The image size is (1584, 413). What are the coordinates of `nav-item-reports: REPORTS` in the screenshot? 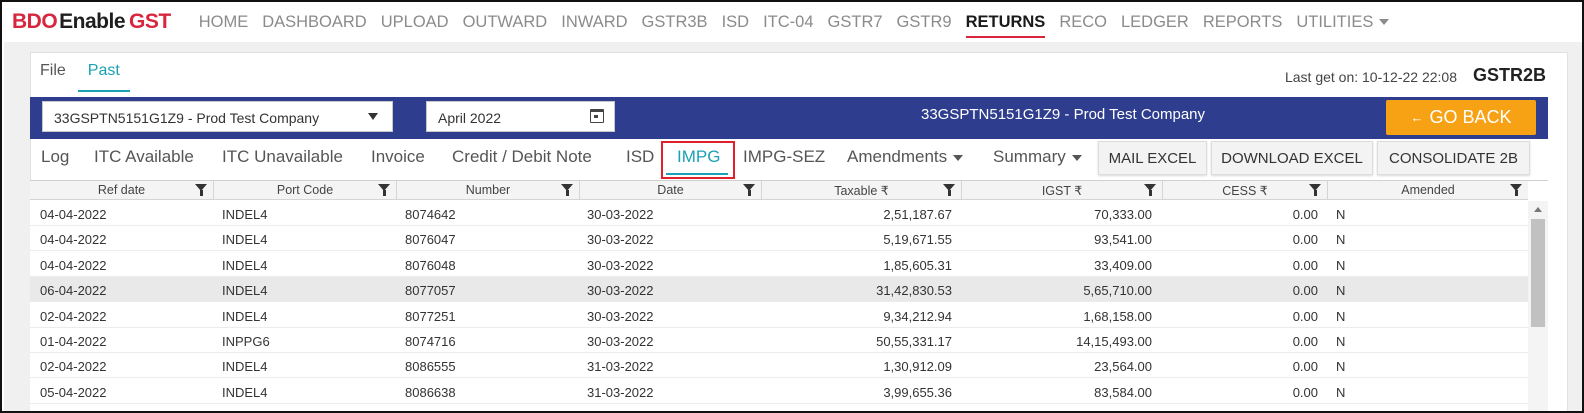 It's located at (1242, 22).